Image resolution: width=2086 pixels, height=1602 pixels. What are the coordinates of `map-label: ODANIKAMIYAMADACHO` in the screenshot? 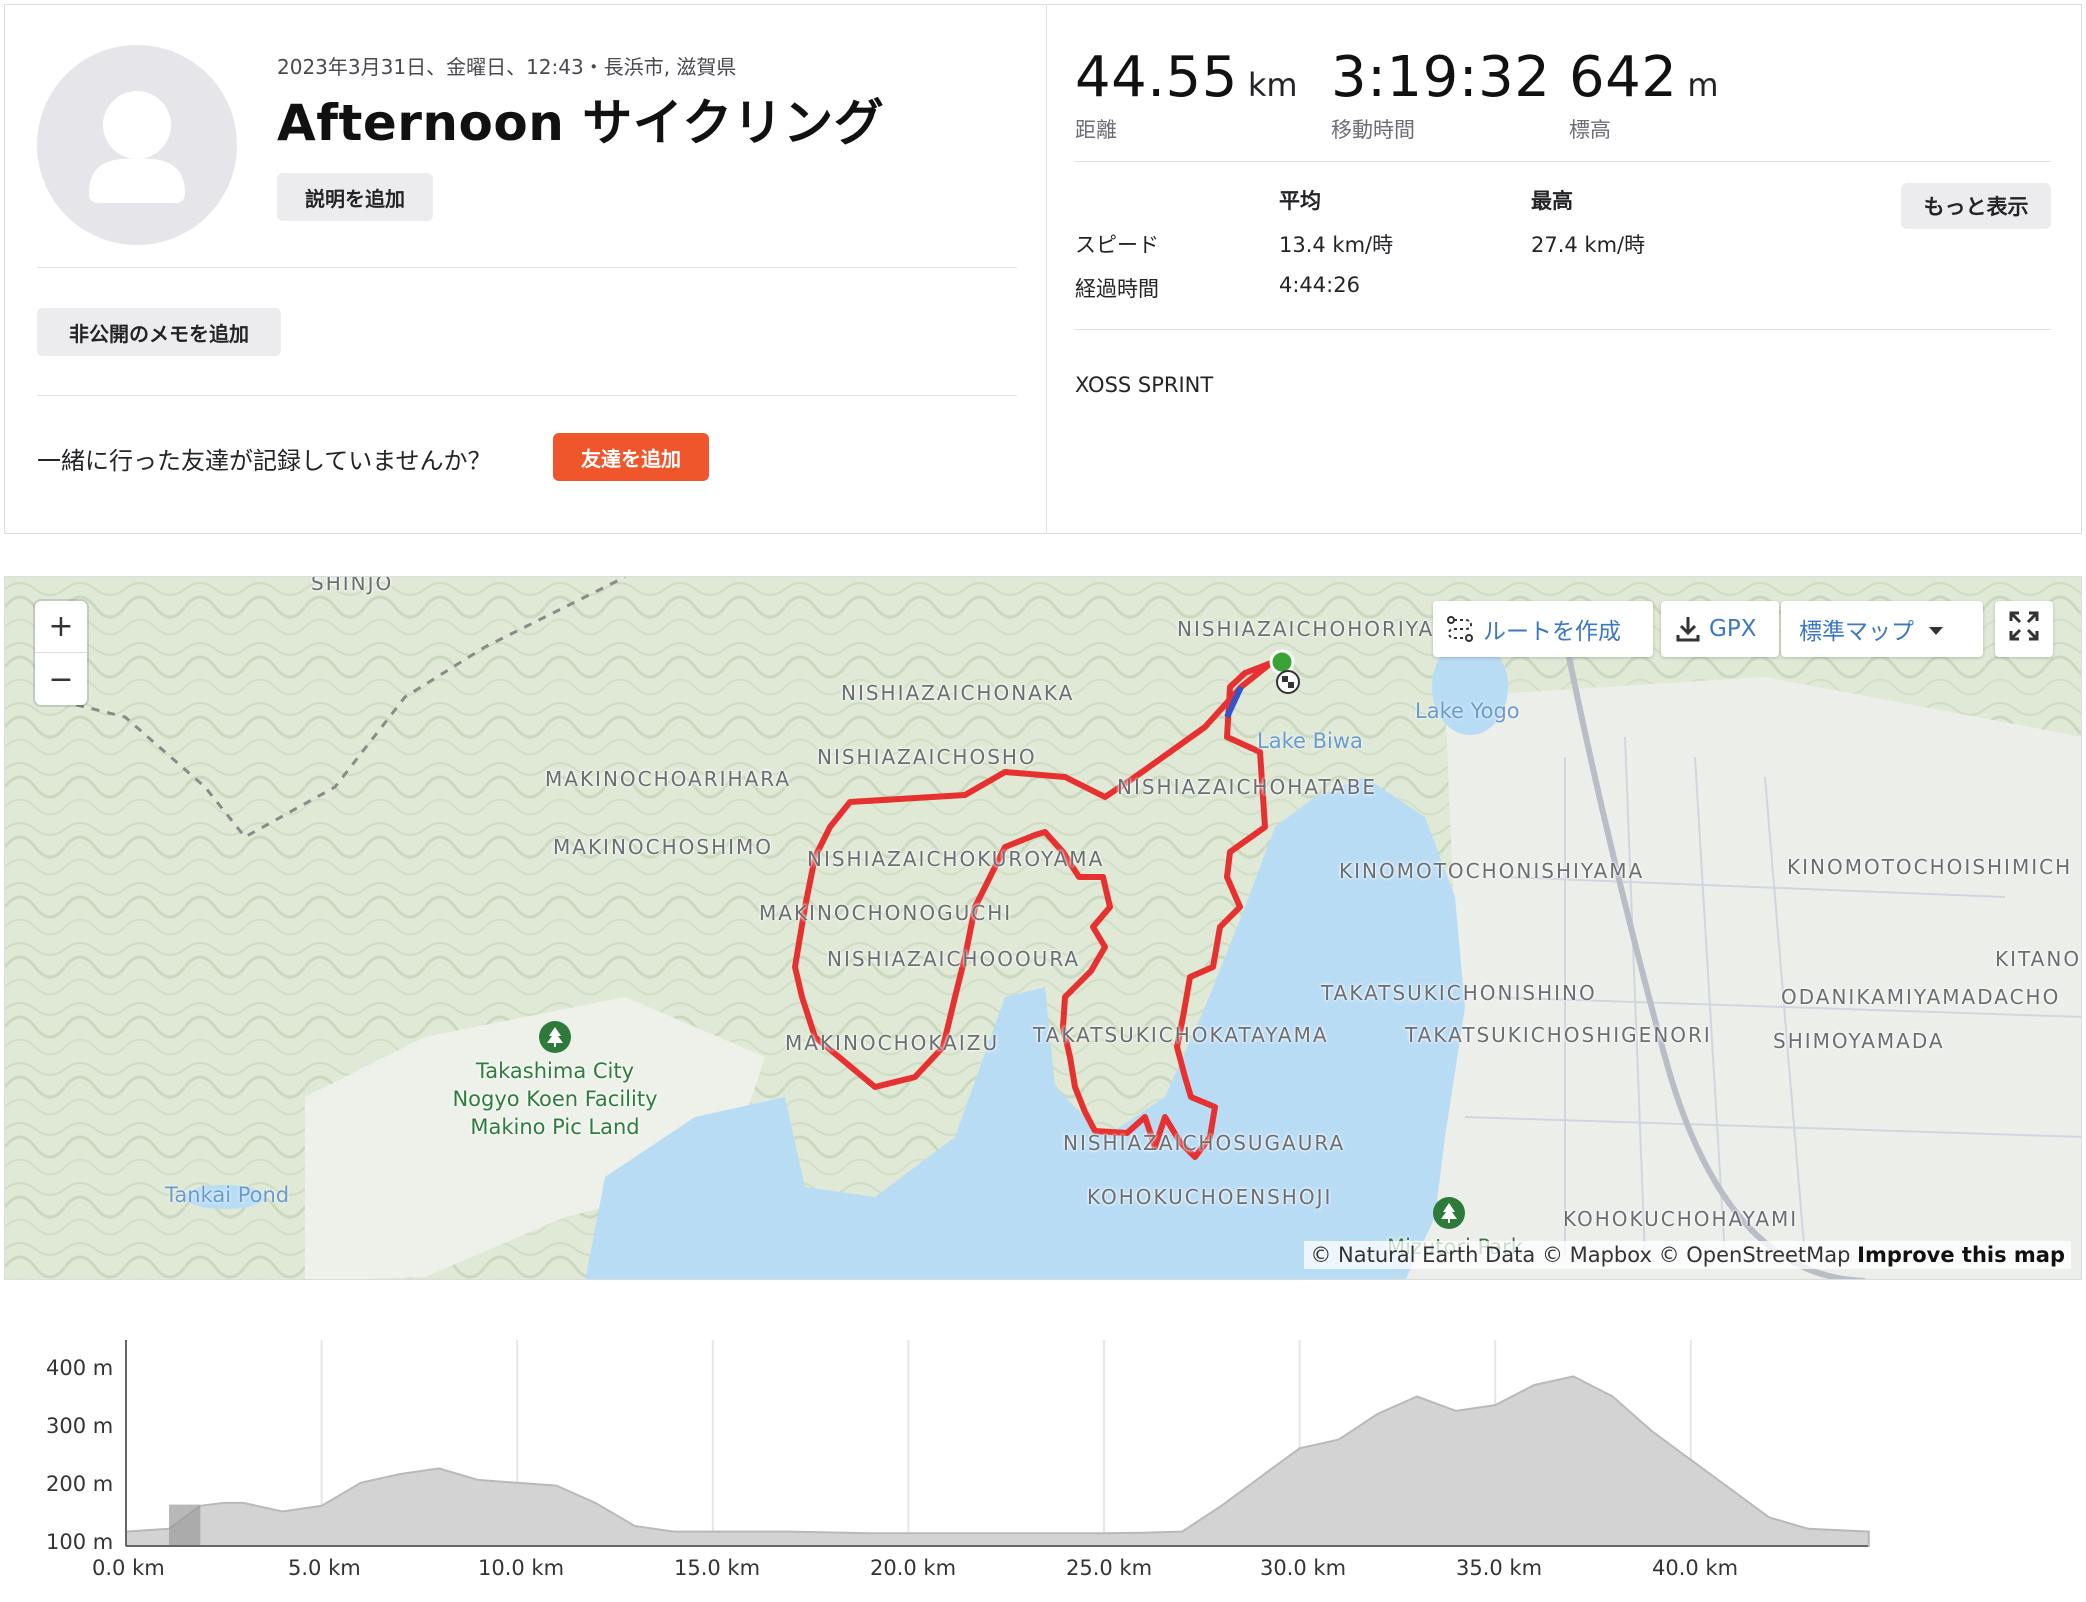 It's located at (1921, 997).